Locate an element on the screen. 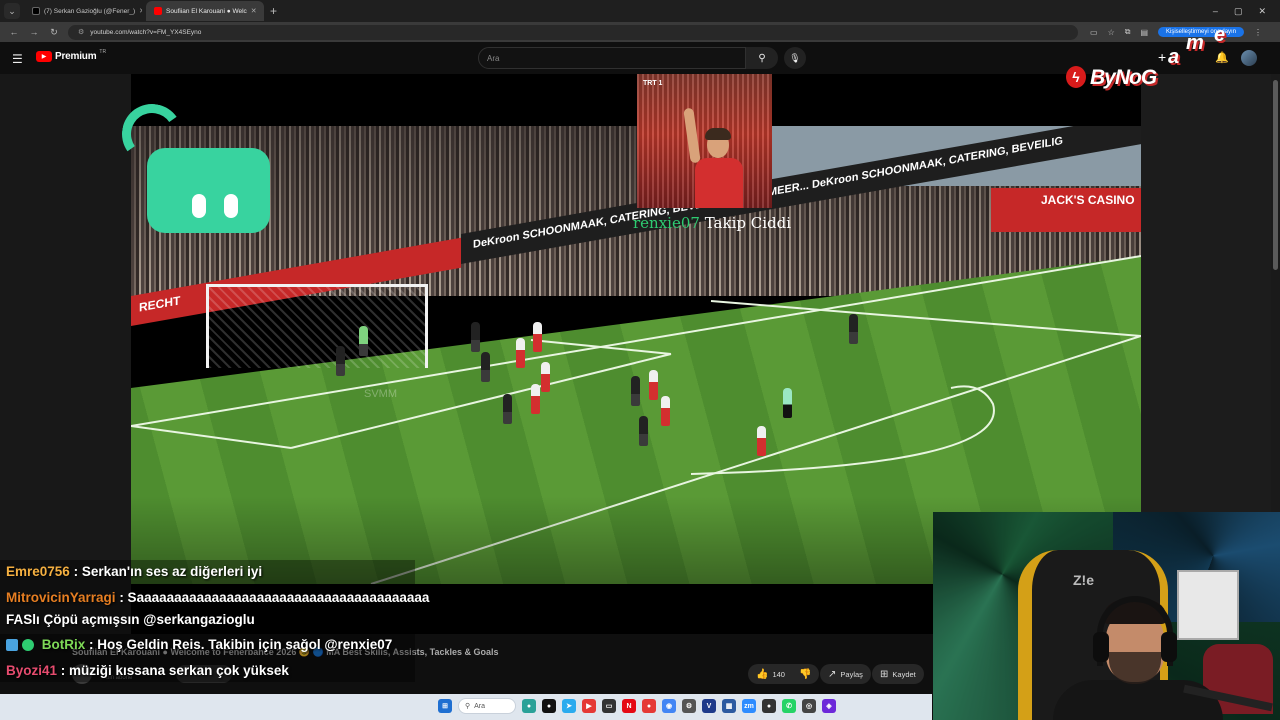 The image size is (1280, 720). brand-letter: m is located at coordinates (1195, 43).